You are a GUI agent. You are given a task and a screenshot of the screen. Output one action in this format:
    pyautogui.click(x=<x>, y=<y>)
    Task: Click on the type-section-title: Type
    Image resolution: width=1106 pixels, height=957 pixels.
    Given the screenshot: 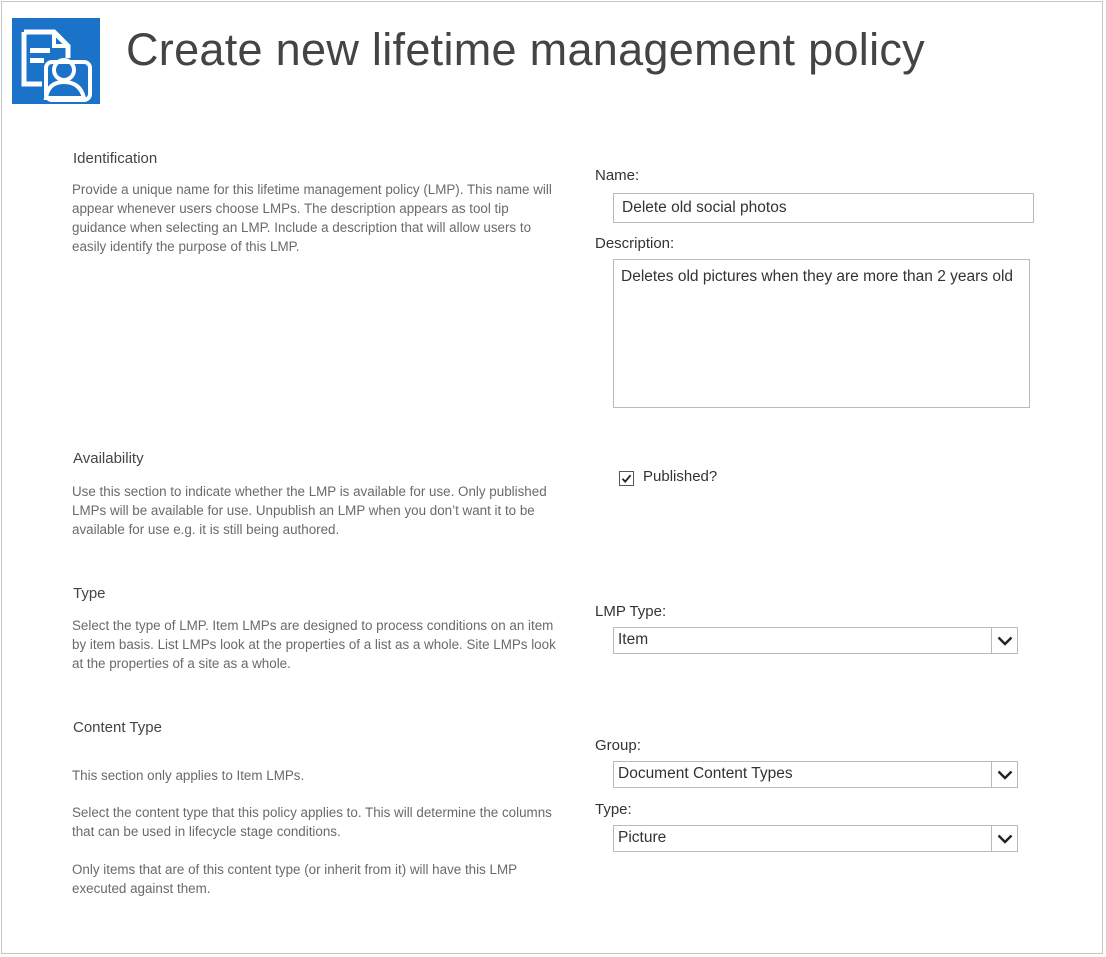 What is the action you would take?
    pyautogui.click(x=89, y=593)
    